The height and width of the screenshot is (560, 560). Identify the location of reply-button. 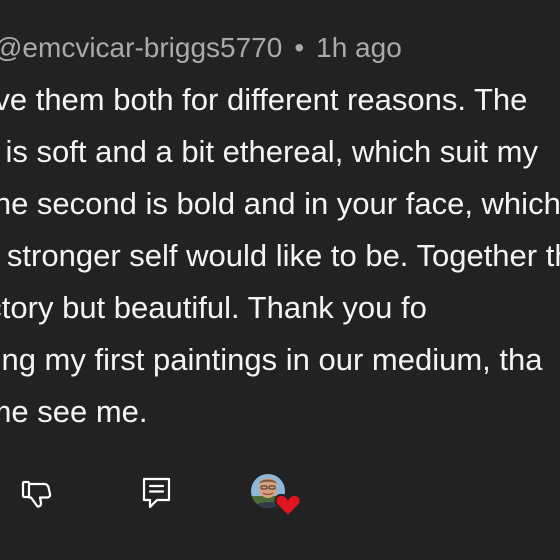
(157, 496).